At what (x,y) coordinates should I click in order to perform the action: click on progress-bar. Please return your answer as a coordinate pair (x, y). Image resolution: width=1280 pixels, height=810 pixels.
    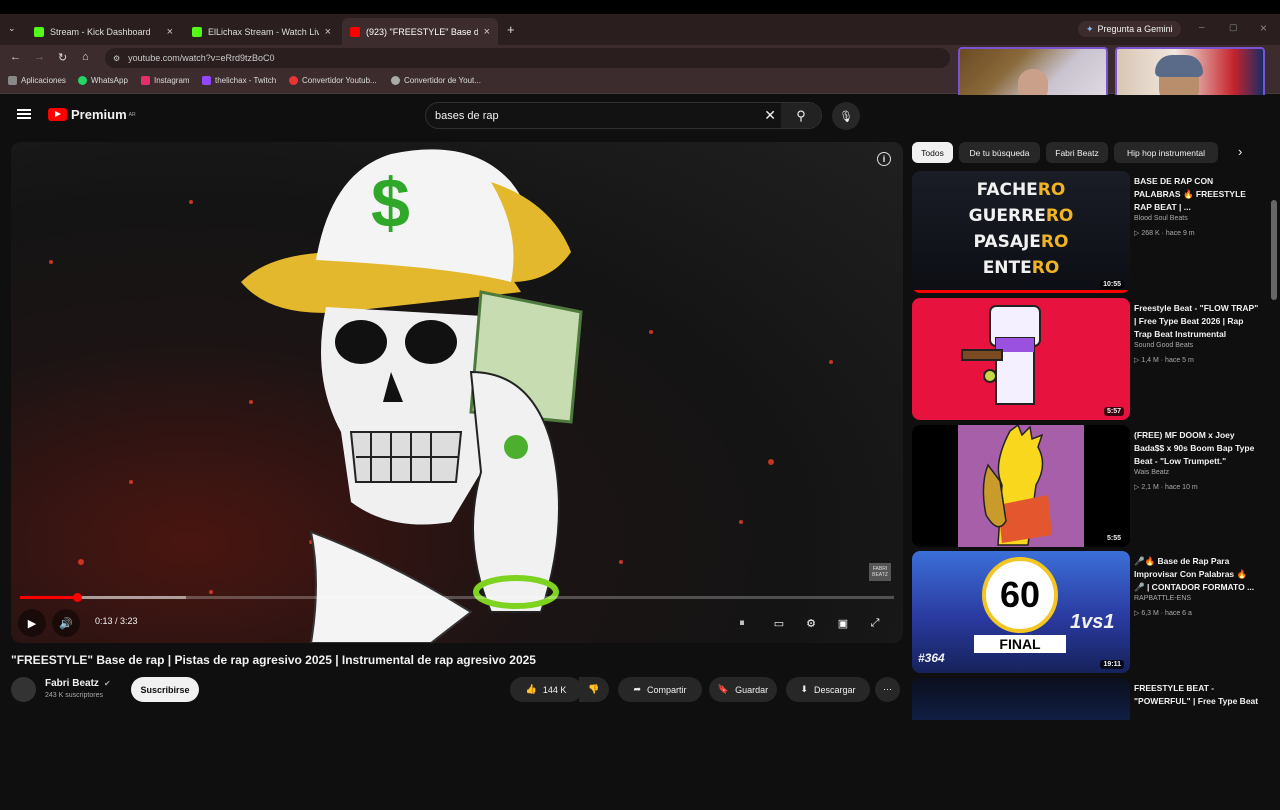
    Looking at the image, I should click on (457, 597).